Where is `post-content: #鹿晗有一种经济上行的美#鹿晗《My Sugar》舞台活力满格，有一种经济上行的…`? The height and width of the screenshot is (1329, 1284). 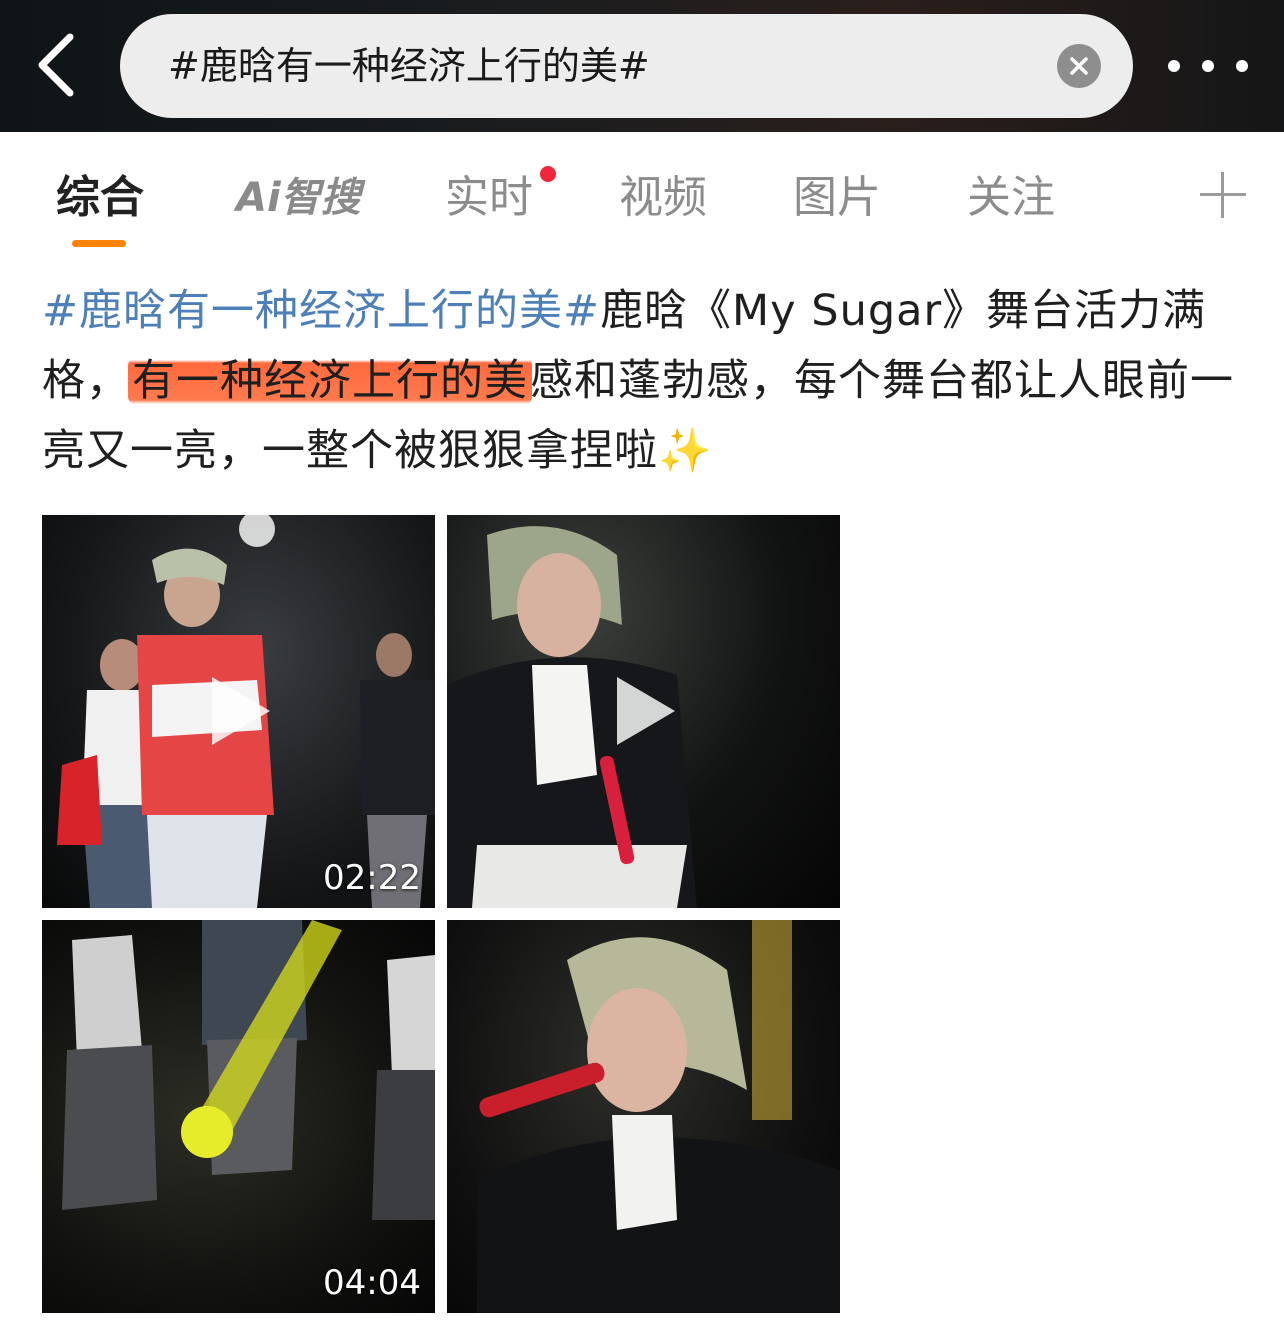 post-content: #鹿晗有一种经济上行的美#鹿晗《My Sugar》舞台活力满格，有一种经济上行的… is located at coordinates (642, 381).